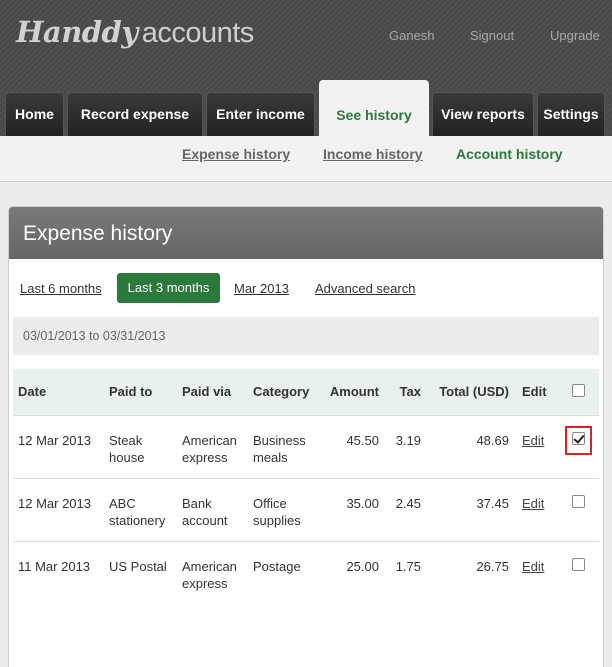  I want to click on advanced-search-link: Advanced search, so click(365, 288).